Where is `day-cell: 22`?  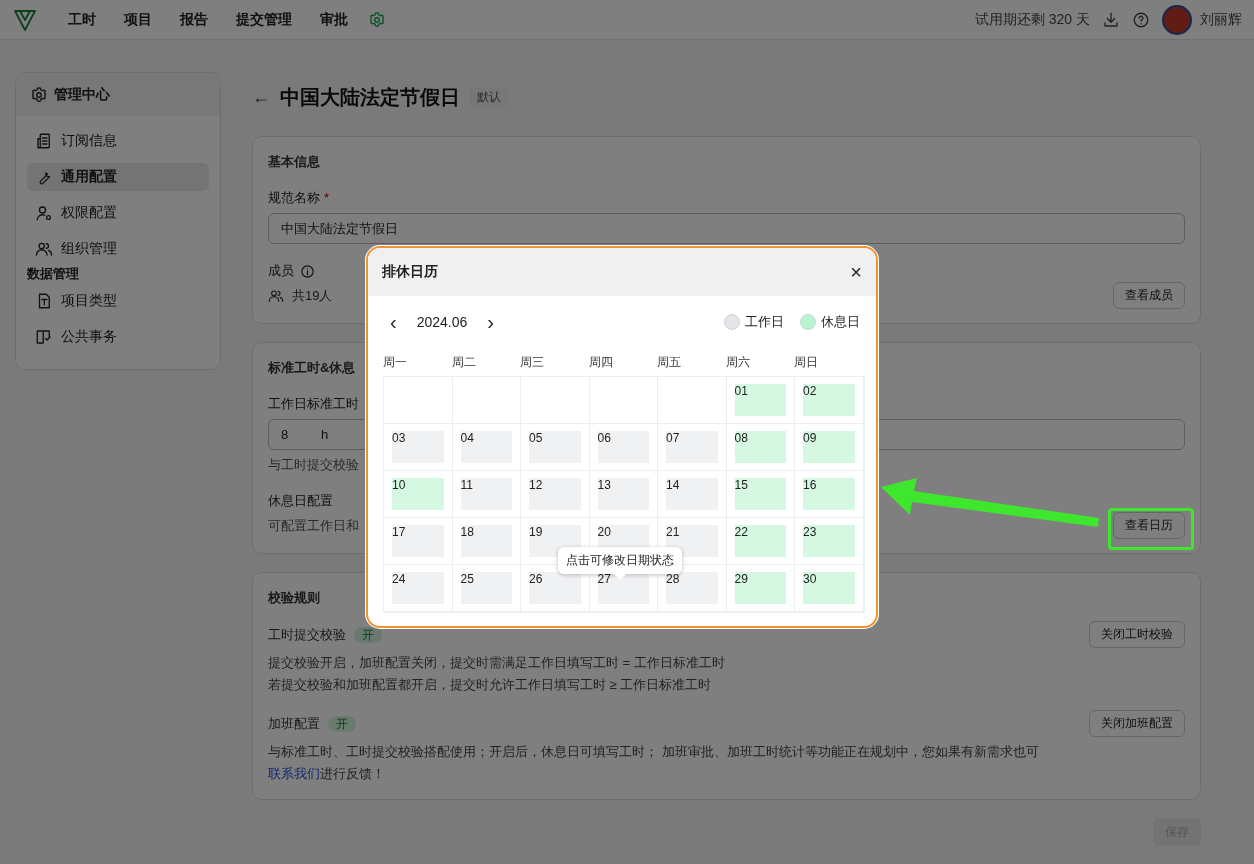 day-cell: 22 is located at coordinates (760, 541).